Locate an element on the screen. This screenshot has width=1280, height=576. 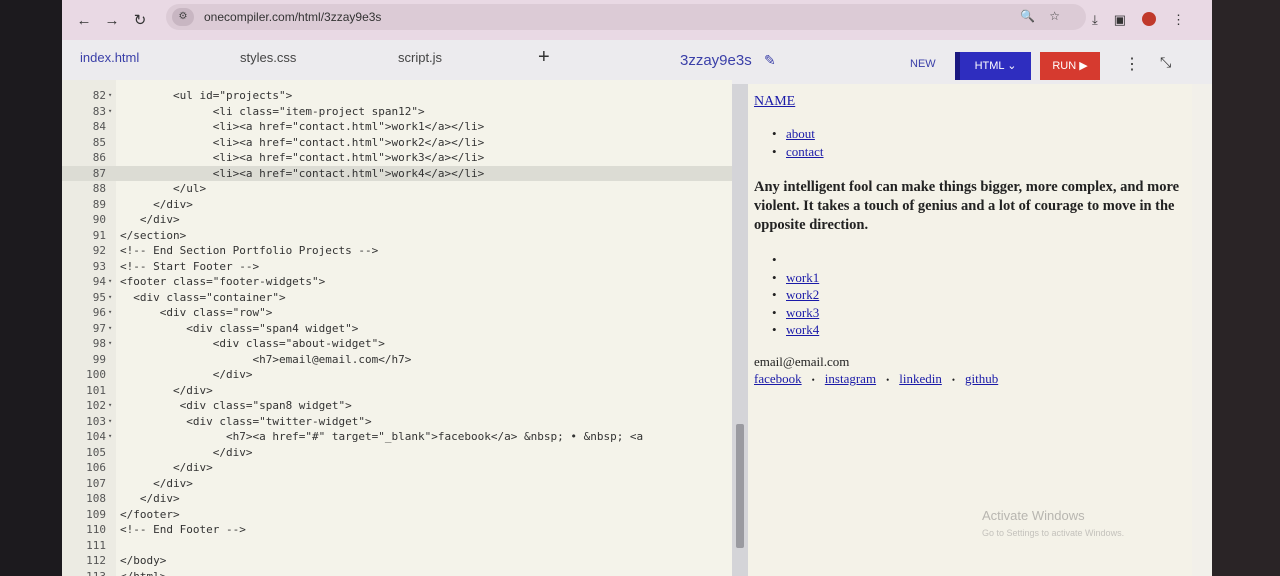
work3-link: work3 is located at coordinates (802, 312).